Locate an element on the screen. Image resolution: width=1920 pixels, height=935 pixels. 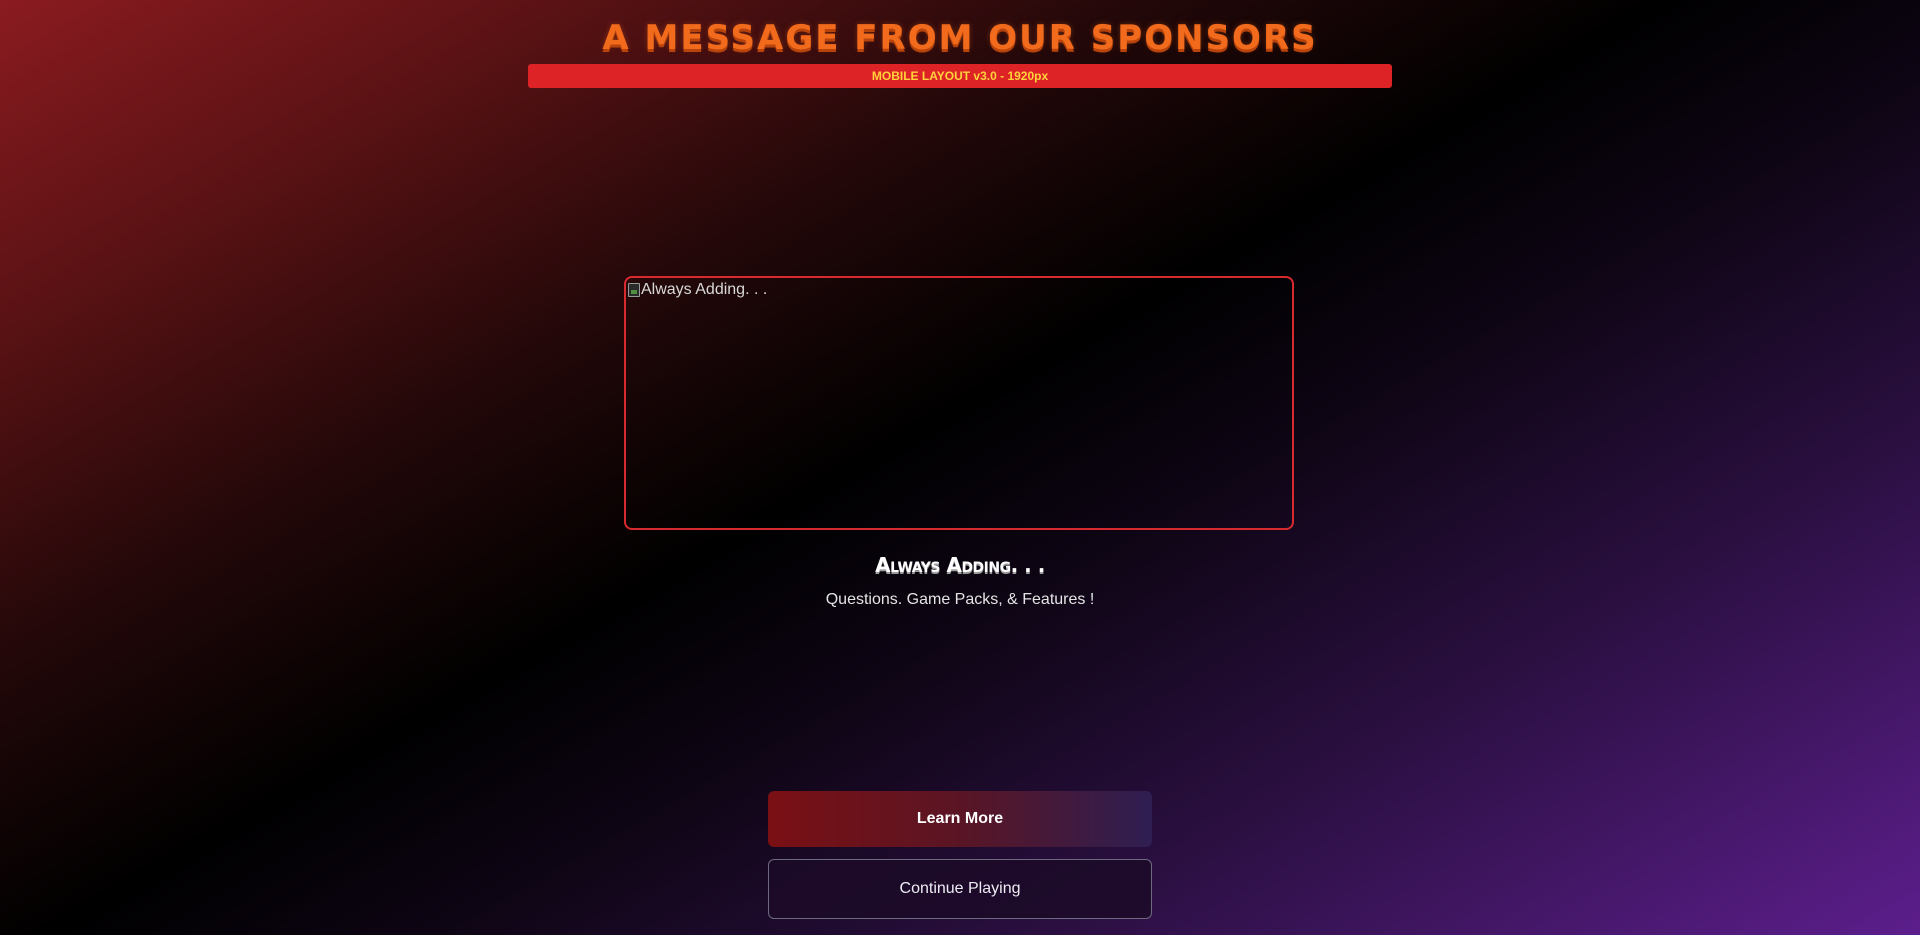
ad-image-frame: Always Adding. . . is located at coordinates (959, 403).